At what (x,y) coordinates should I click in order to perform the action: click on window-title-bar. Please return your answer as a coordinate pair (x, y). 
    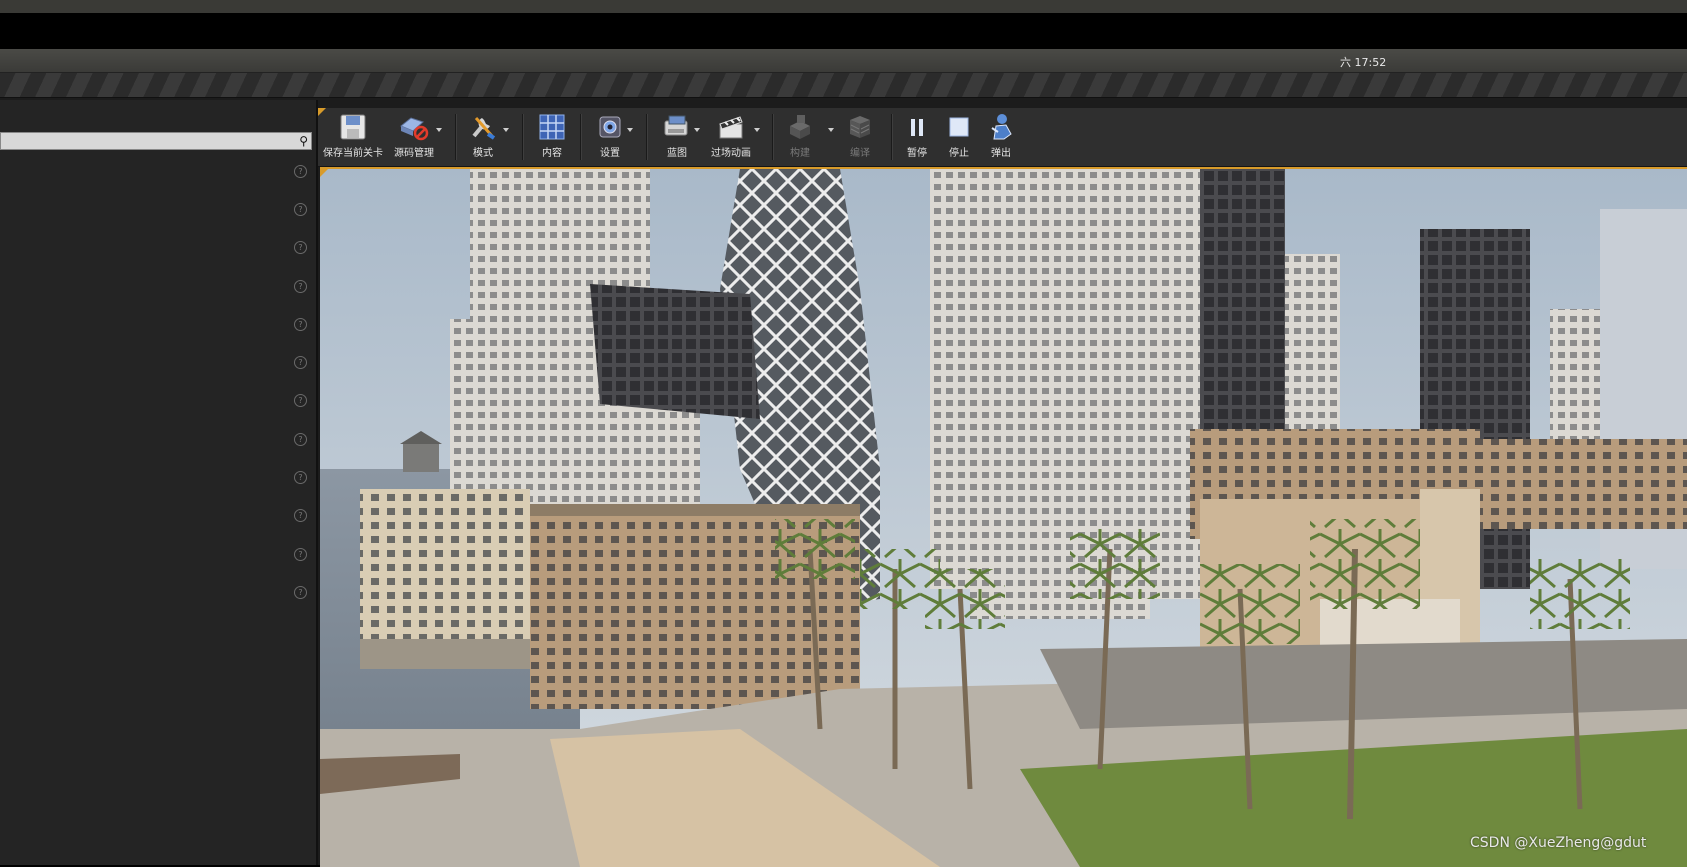
    Looking at the image, I should click on (843, 6).